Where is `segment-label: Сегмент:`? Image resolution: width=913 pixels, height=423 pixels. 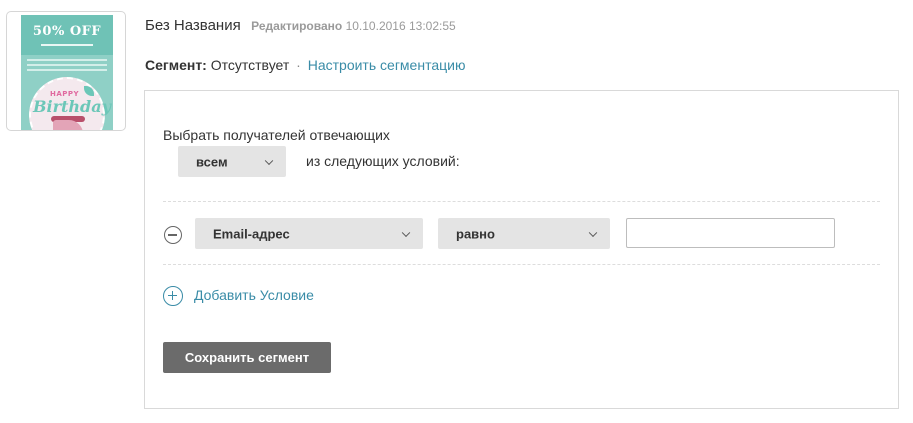
segment-label: Сегмент: is located at coordinates (176, 65).